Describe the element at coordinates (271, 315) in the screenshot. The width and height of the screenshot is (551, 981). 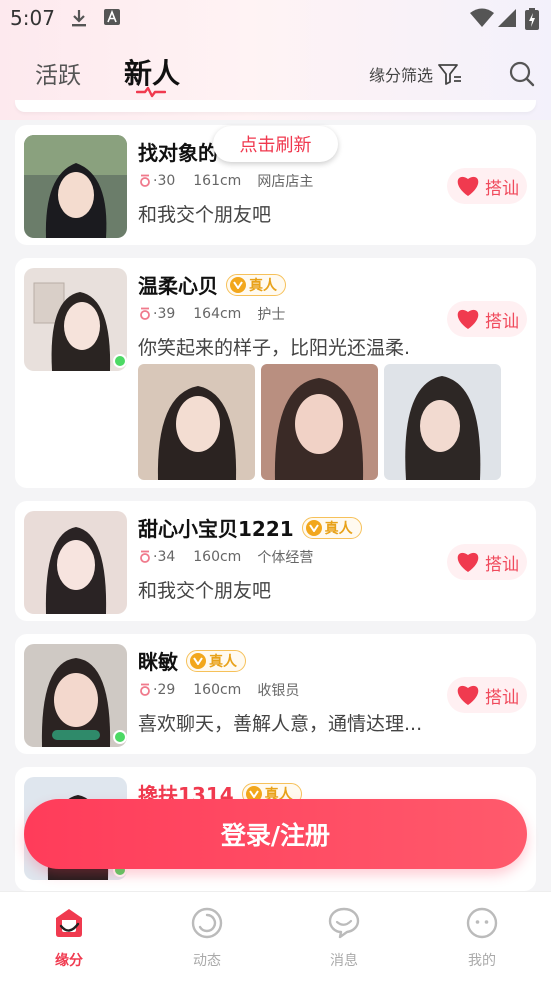
I see `user-job: 护士` at that location.